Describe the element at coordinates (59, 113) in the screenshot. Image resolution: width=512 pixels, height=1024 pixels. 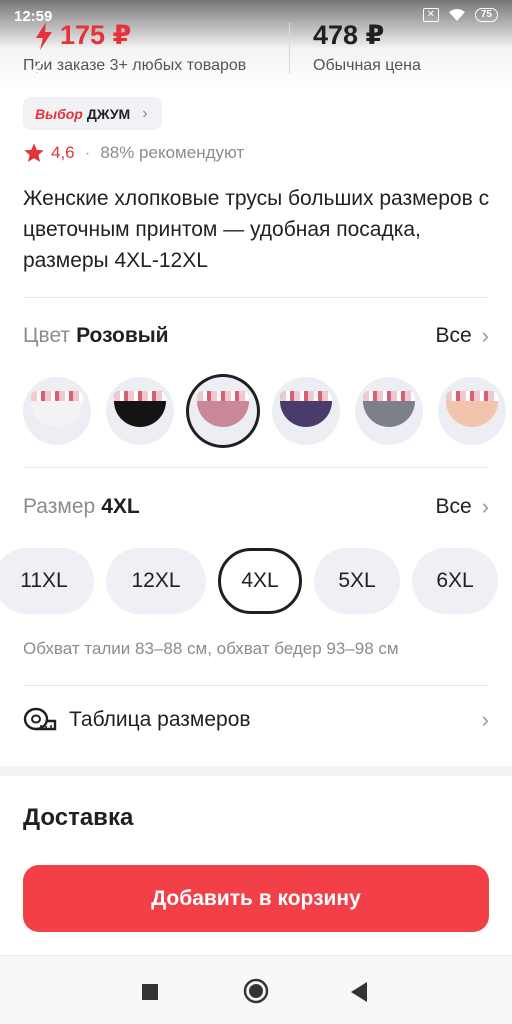
I see `badge-brand: Выбор` at that location.